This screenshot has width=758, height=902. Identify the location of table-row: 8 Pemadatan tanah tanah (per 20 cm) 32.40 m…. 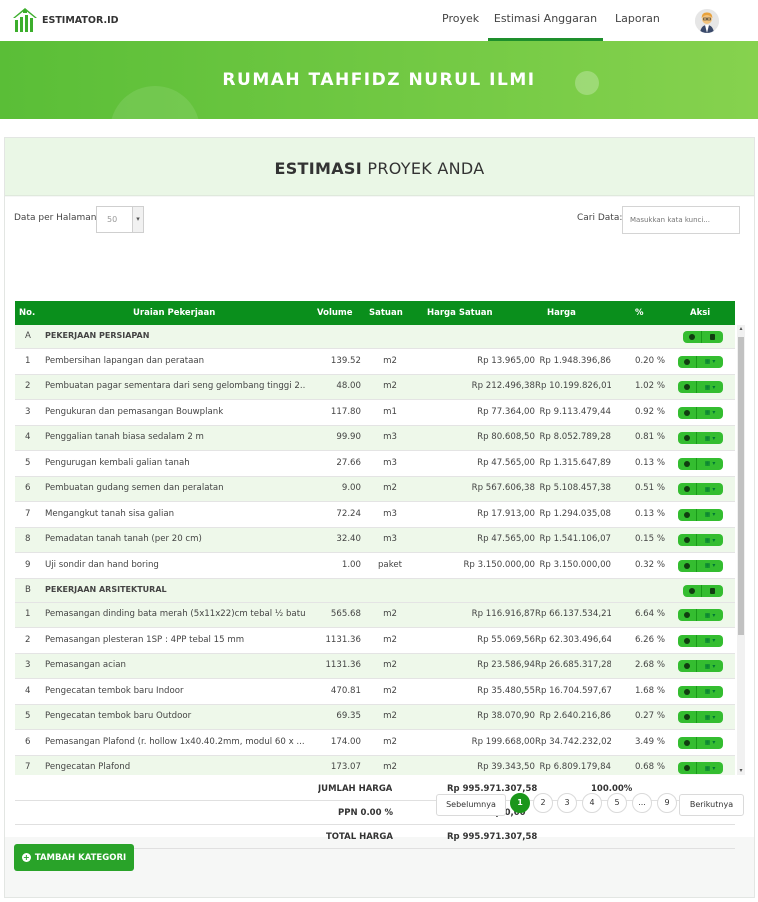
(375, 540).